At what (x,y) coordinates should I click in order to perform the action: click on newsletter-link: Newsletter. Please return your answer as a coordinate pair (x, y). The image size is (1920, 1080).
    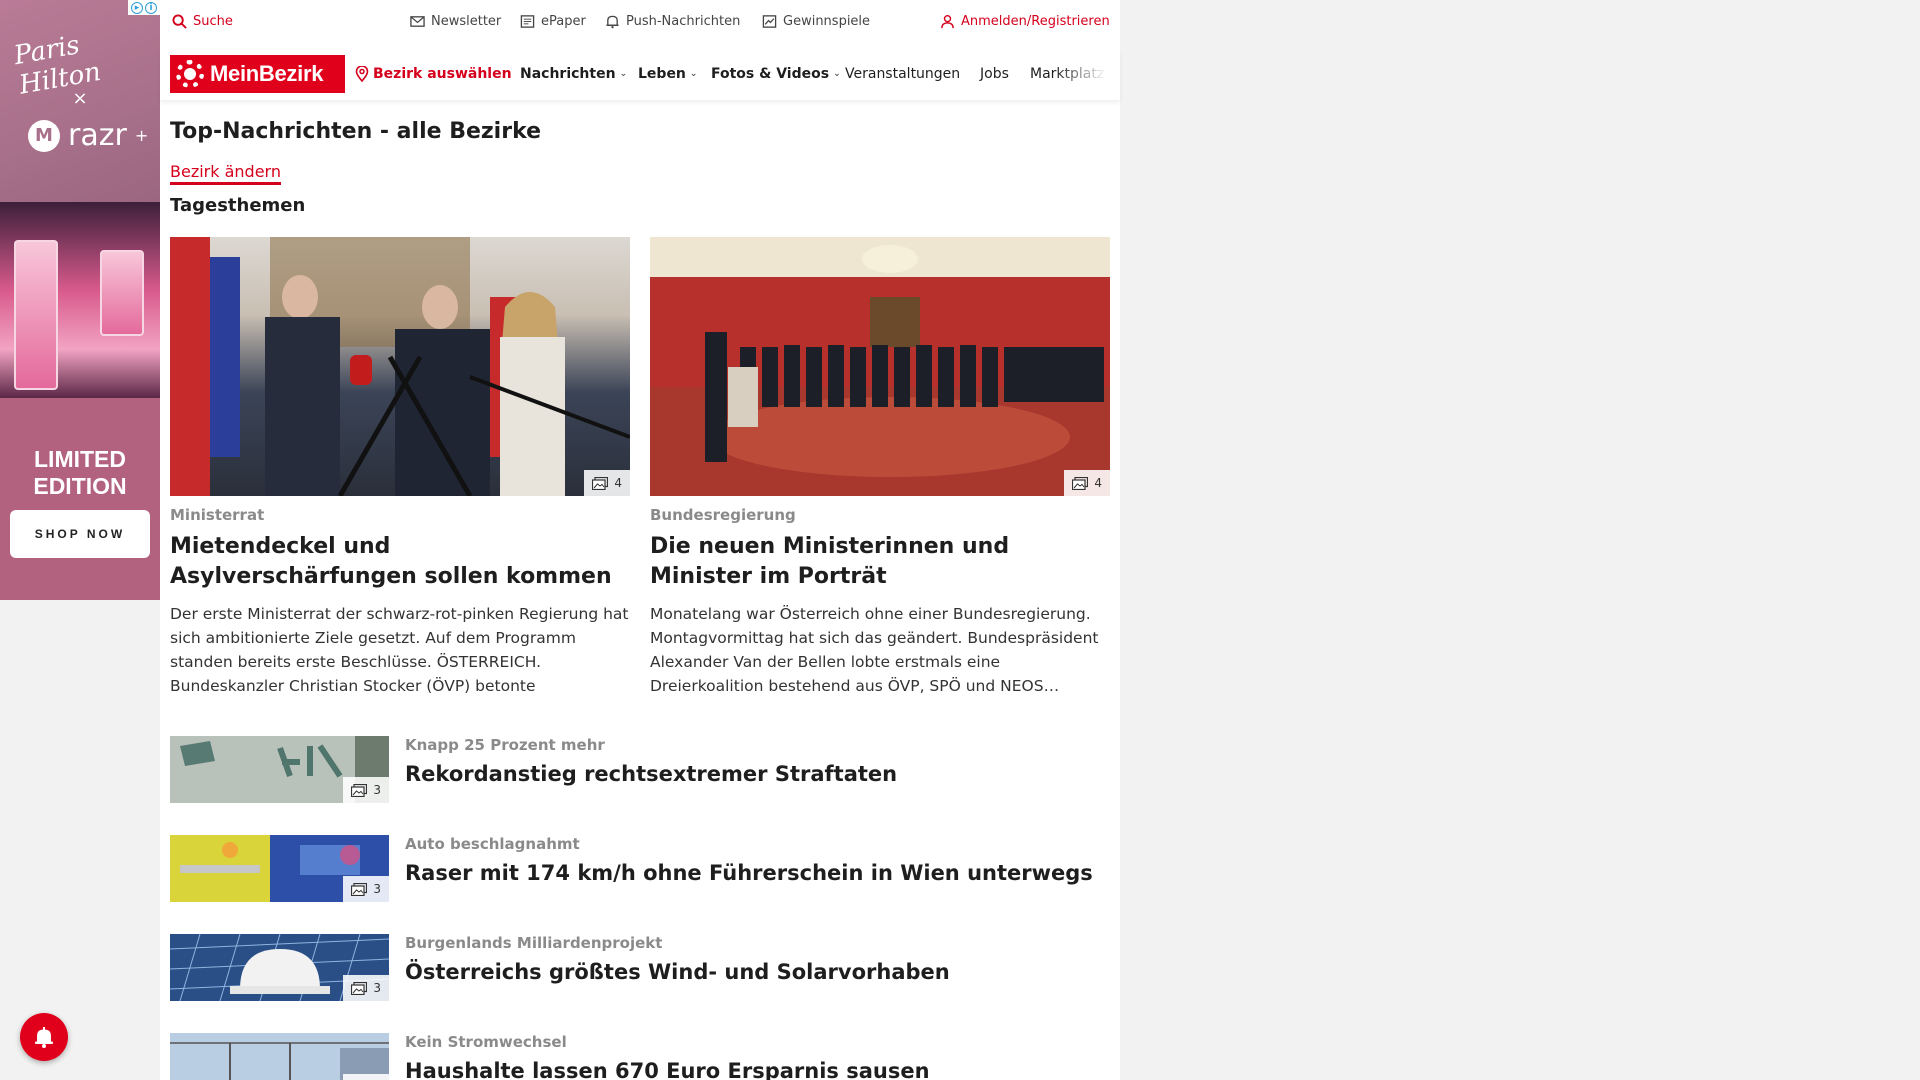
    Looking at the image, I should click on (455, 21).